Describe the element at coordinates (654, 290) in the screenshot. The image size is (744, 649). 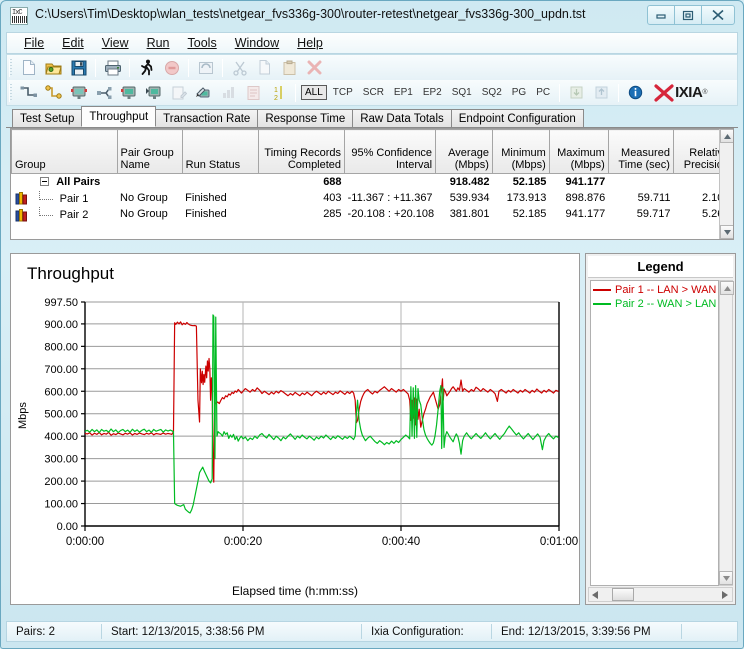
I see `legend-item-pair-1: Pair 1 -- LAN > WAN` at that location.